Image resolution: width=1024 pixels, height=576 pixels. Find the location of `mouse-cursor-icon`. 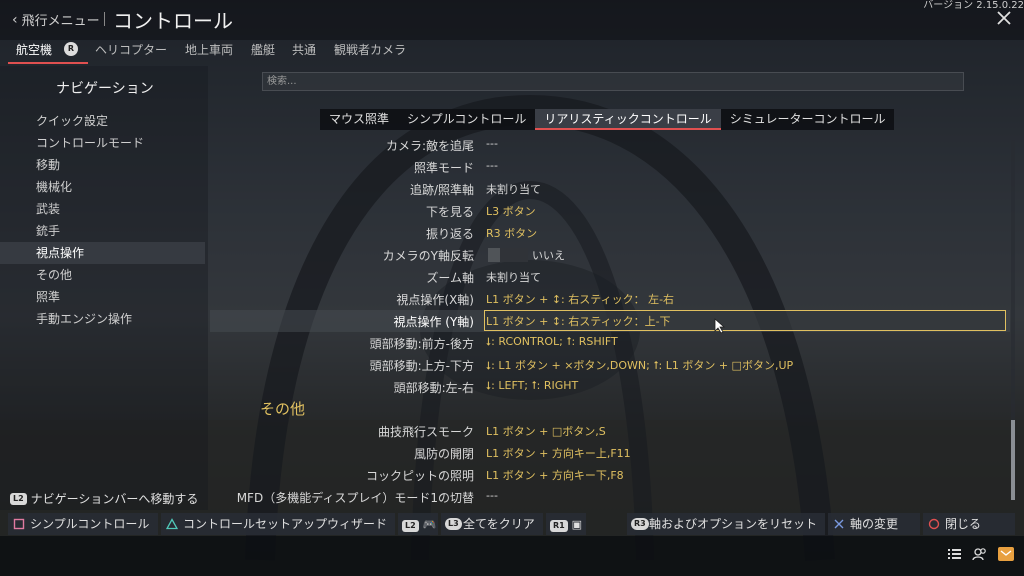

mouse-cursor-icon is located at coordinates (720, 326).